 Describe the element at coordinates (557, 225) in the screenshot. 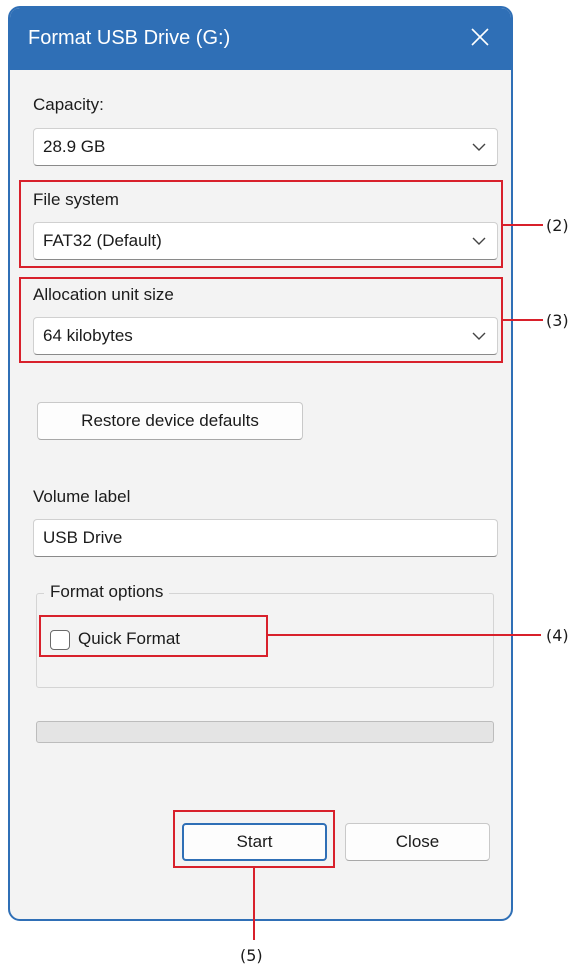

I see `marker-2: (2)` at that location.